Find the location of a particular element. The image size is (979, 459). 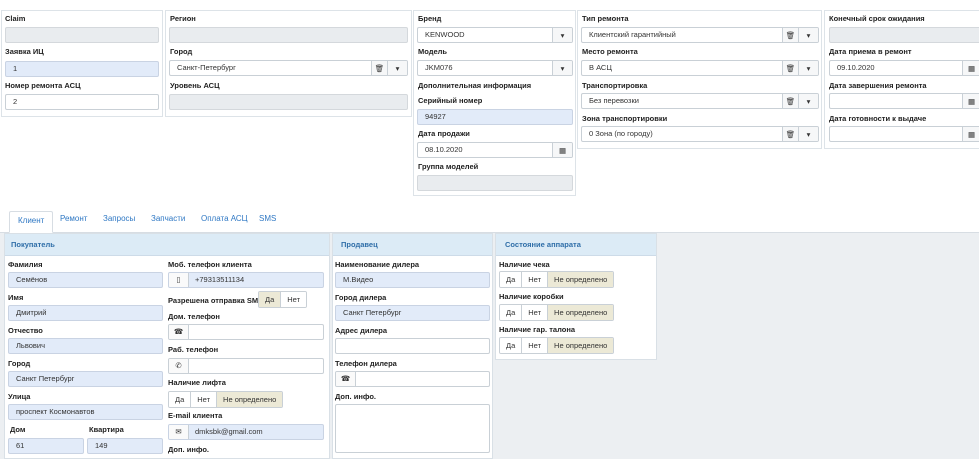

email-value: dmksbk@gmail.com is located at coordinates (229, 431).